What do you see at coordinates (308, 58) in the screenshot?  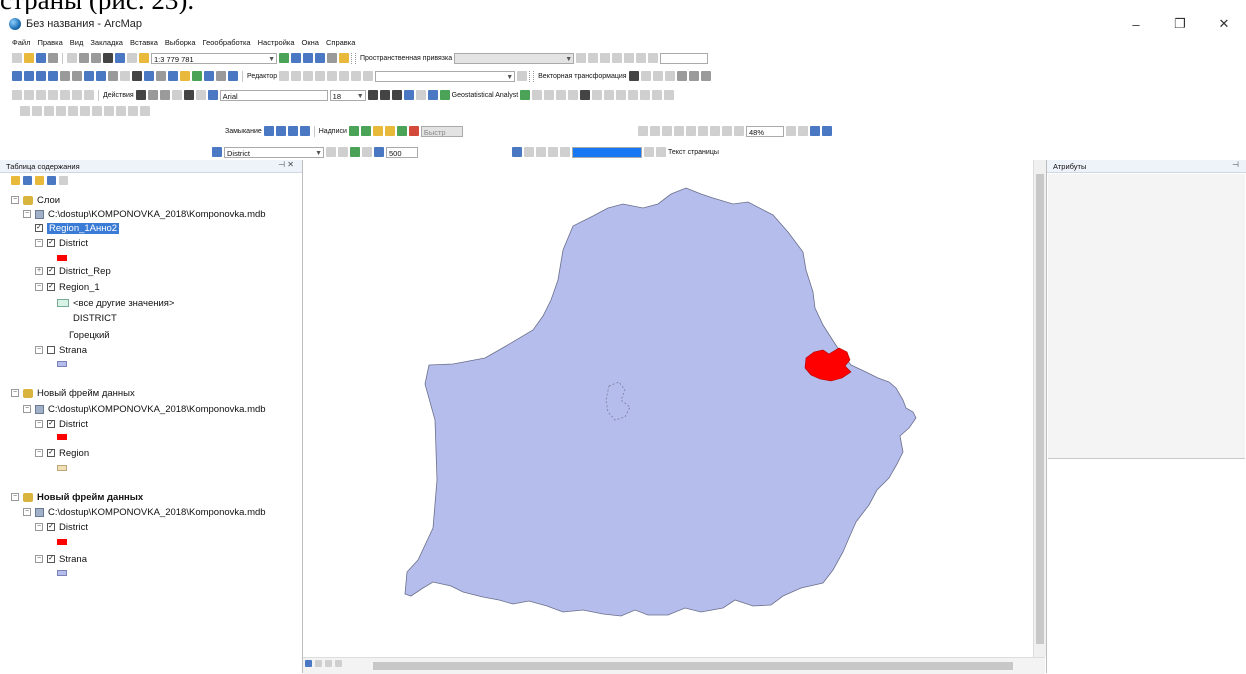 I see `catalog-icon` at bounding box center [308, 58].